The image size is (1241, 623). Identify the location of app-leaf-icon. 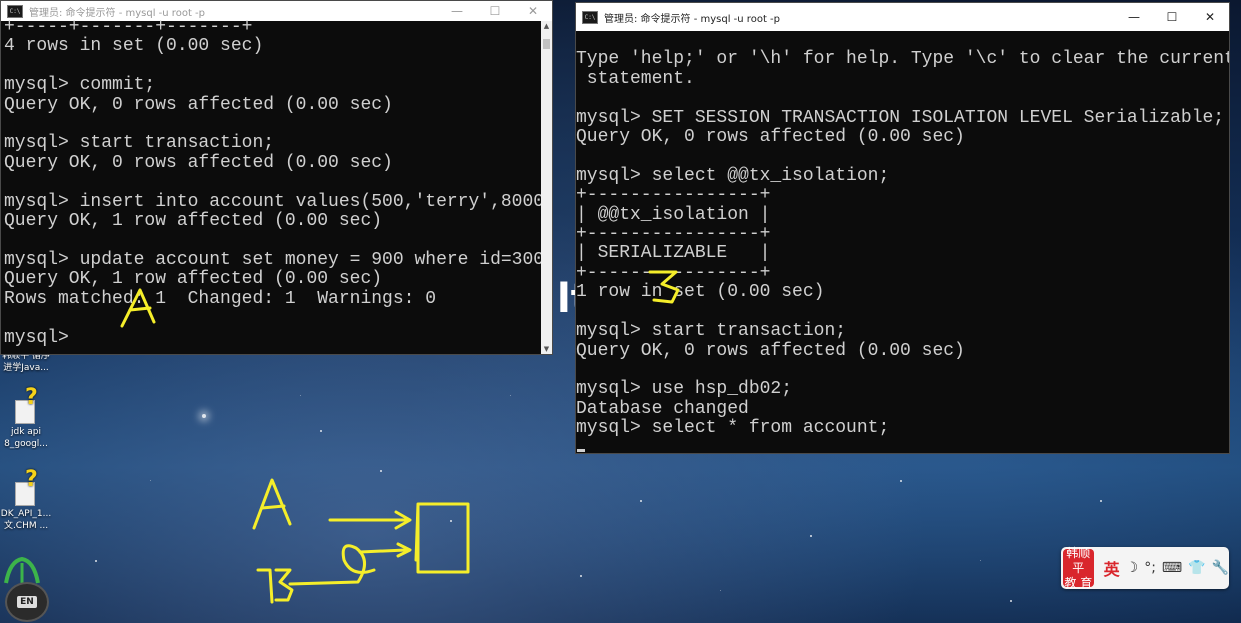
(22, 570).